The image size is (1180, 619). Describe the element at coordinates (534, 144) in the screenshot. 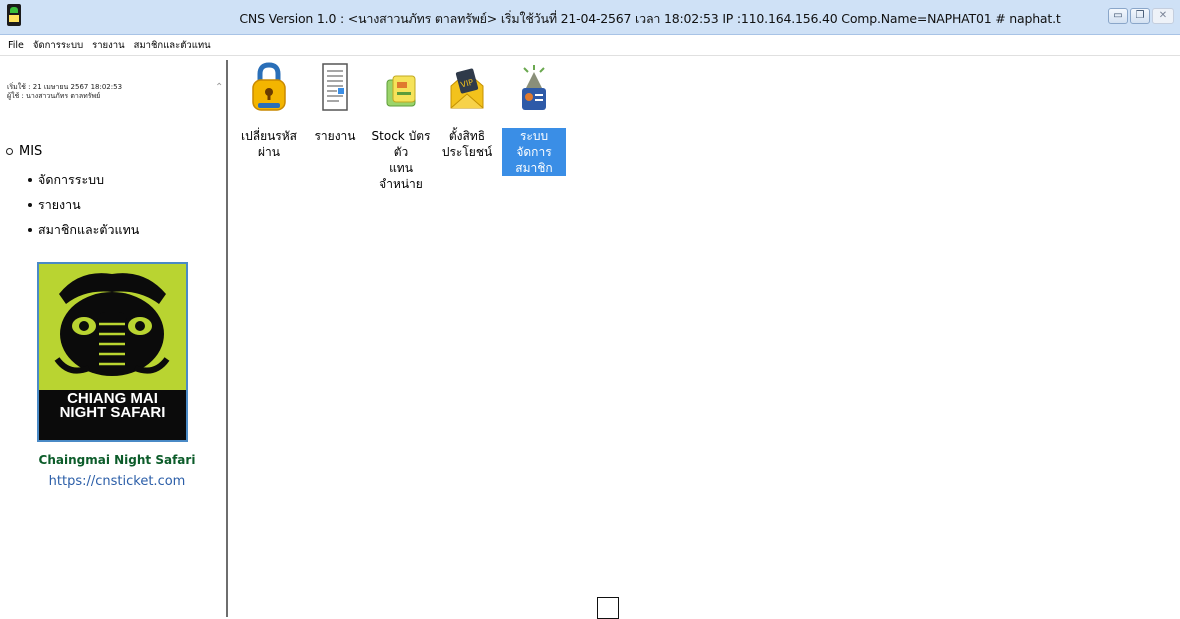

I see `tile-label-line1: ระบบจัดการ` at that location.